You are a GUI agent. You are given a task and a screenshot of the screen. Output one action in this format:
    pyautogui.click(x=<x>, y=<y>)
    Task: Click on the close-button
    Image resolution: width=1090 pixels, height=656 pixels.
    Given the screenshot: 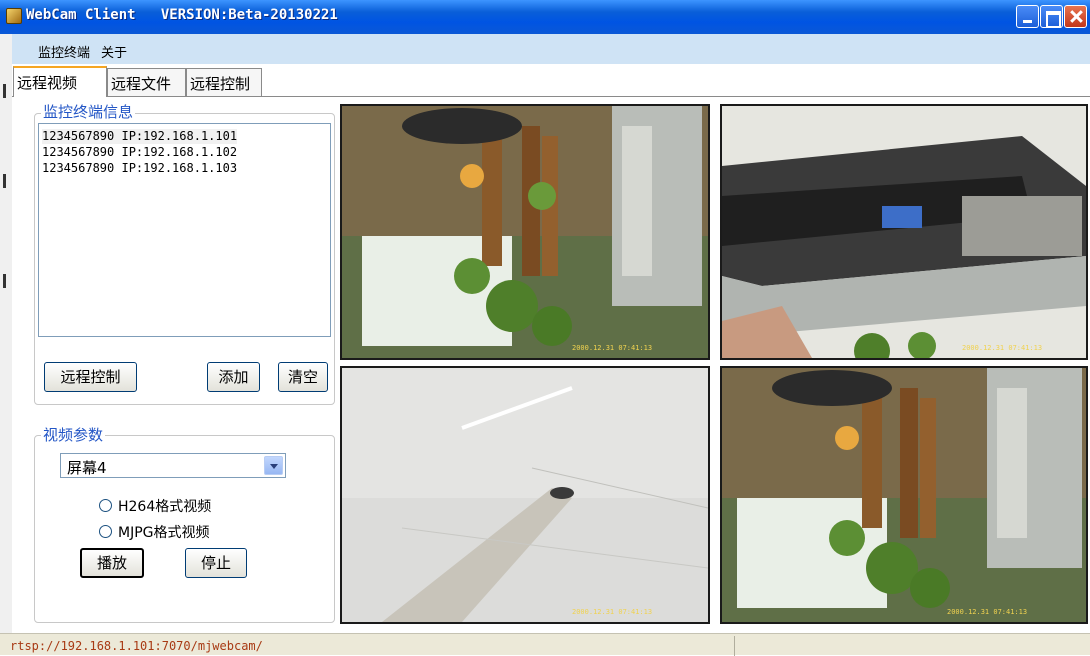 What is the action you would take?
    pyautogui.click(x=1075, y=16)
    